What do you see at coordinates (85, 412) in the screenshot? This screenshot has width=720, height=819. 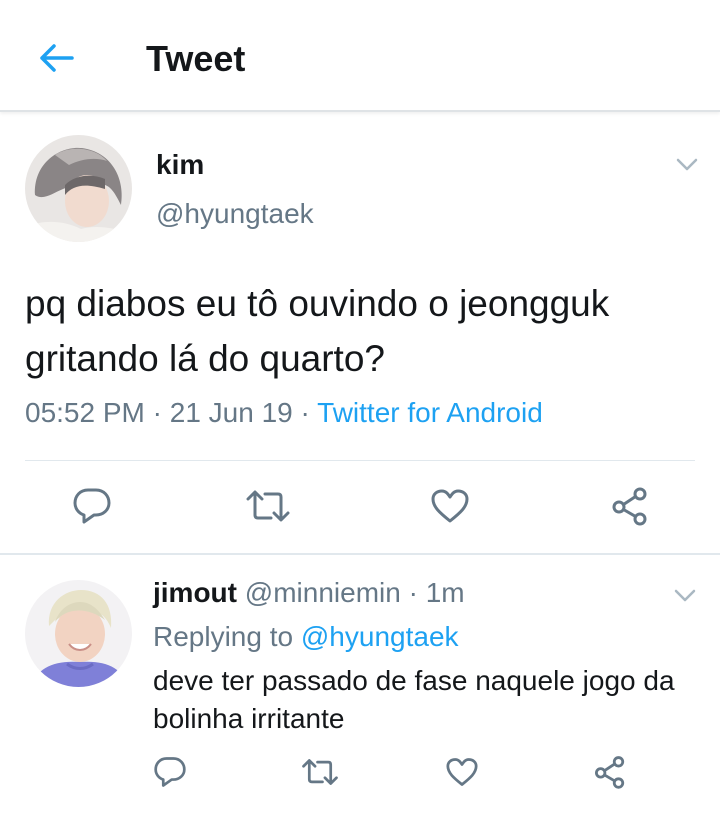 I see `tweet-time: 05:52 PM` at bounding box center [85, 412].